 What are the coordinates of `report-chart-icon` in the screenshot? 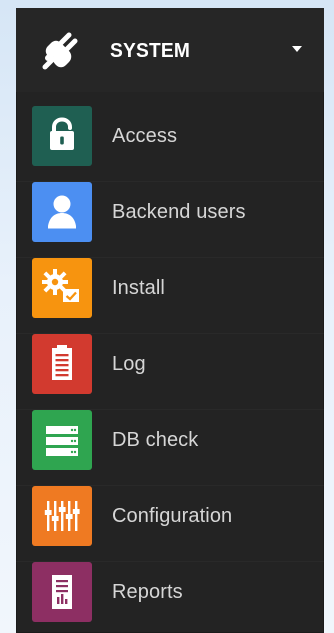 It's located at (62, 592).